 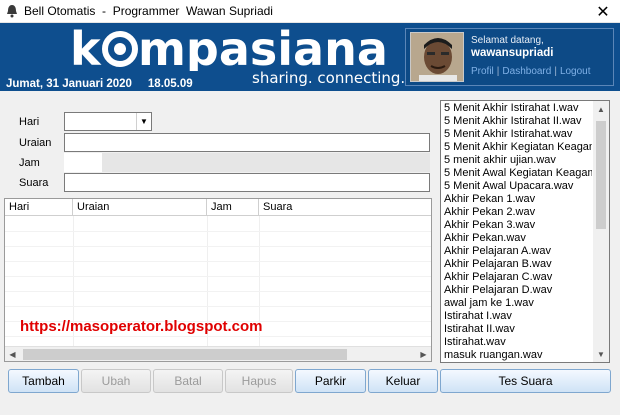 I want to click on horizontal-scrollbar: ◀ ▶, so click(x=218, y=353).